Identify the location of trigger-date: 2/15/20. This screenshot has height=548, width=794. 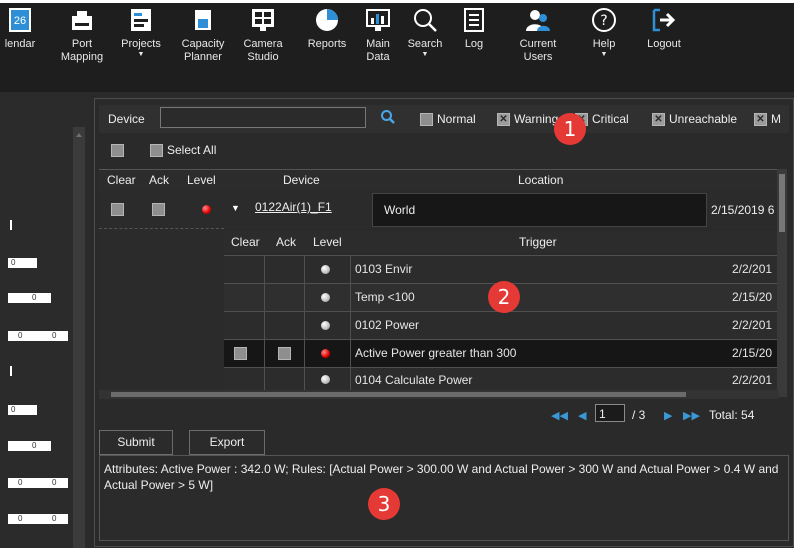
(752, 353).